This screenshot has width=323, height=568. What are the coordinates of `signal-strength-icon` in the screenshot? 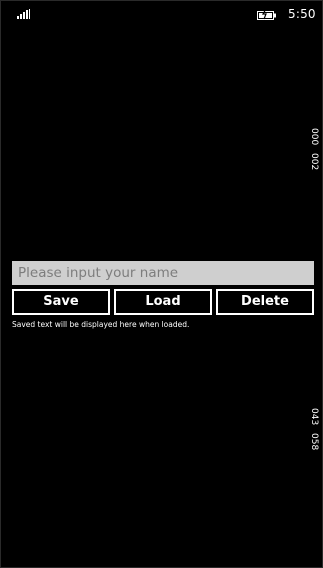 It's located at (23, 14).